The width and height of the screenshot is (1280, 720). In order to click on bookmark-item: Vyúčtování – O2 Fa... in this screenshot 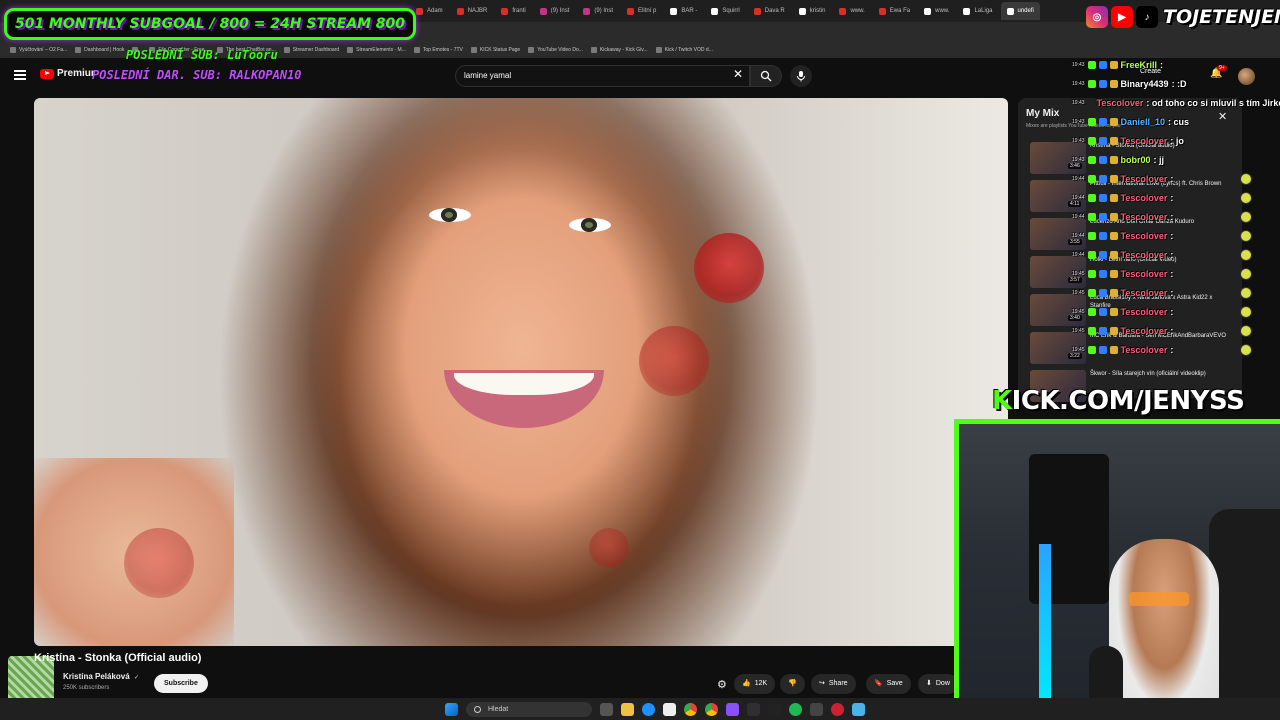, I will do `click(38, 50)`.